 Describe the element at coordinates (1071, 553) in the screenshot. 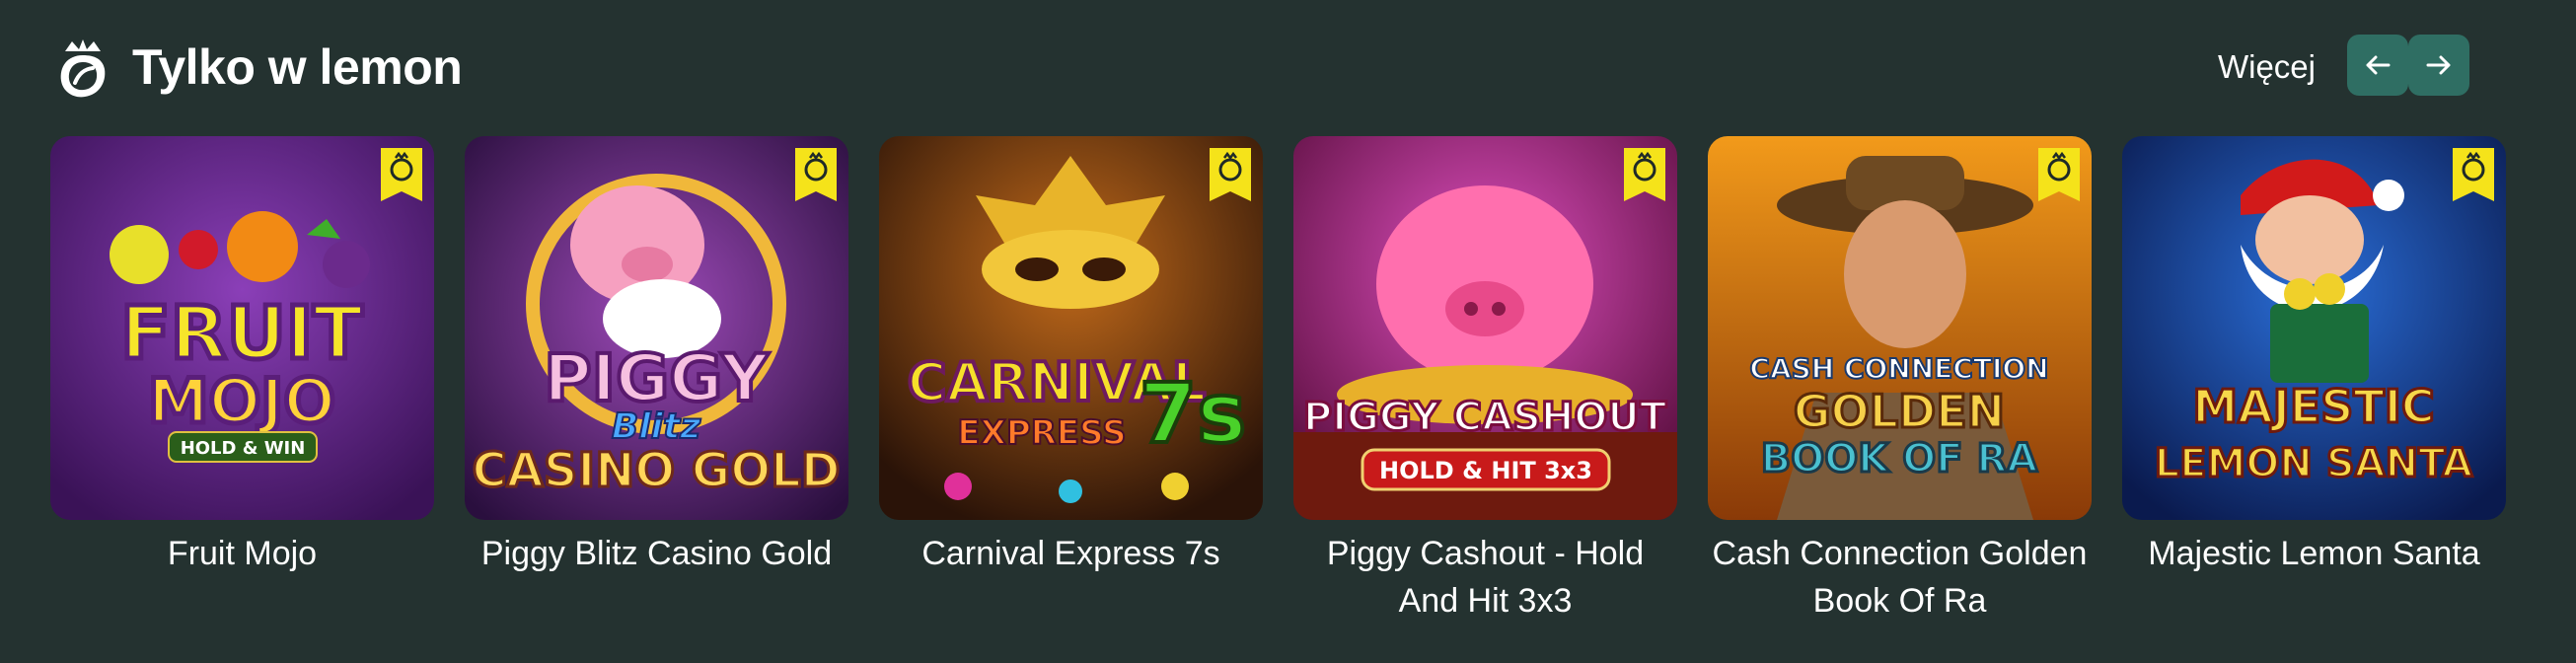

I see `game-title: Carnival Express 7s` at that location.